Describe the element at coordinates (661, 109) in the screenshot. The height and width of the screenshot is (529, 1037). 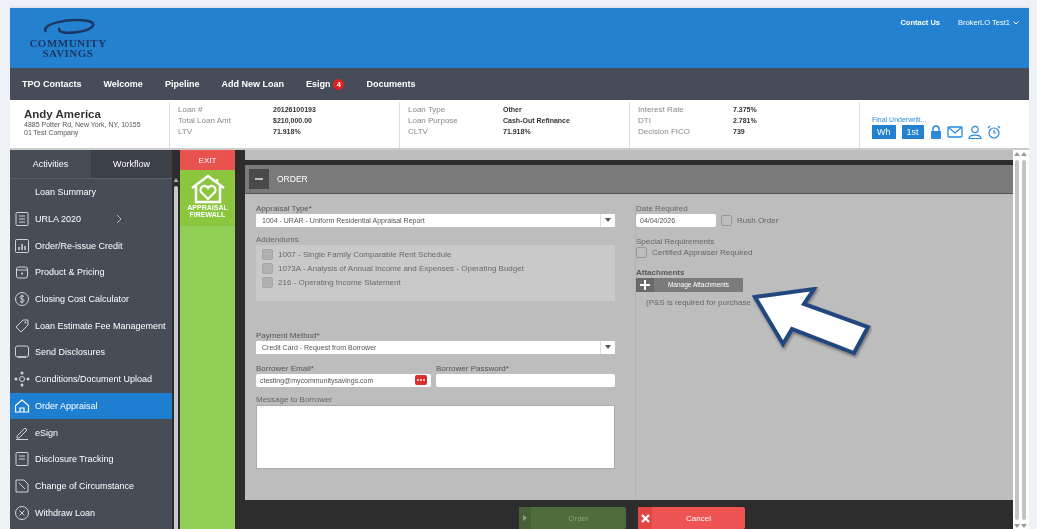
I see `info-label: Interest Rate` at that location.